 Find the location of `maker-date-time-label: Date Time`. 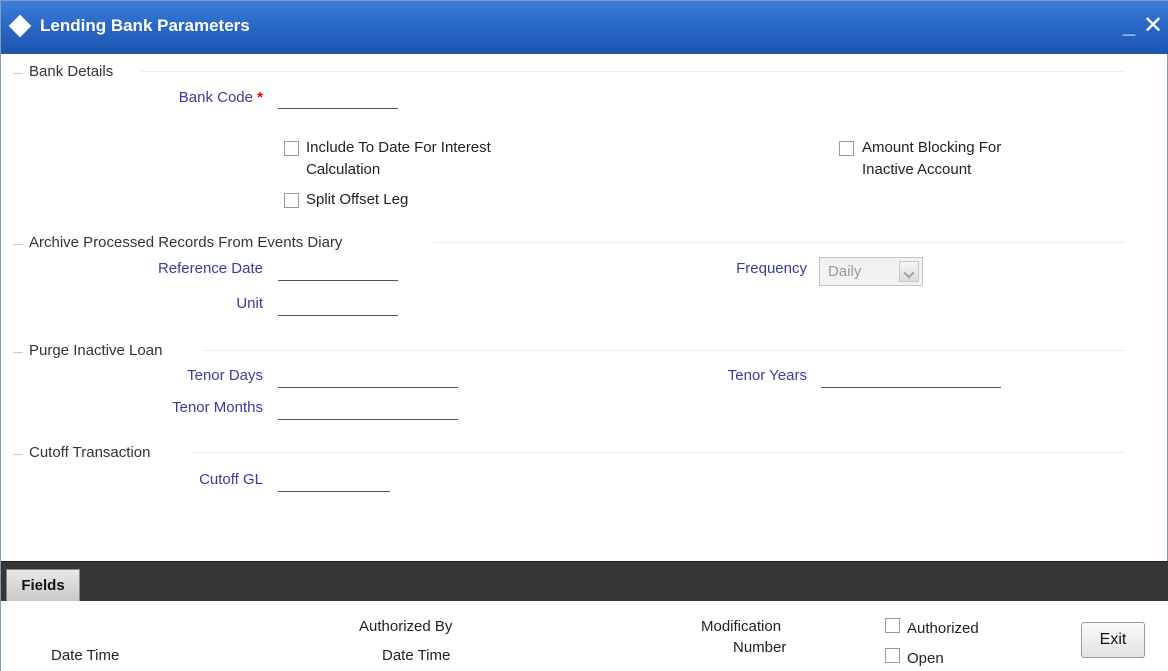

maker-date-time-label: Date Time is located at coordinates (85, 655).